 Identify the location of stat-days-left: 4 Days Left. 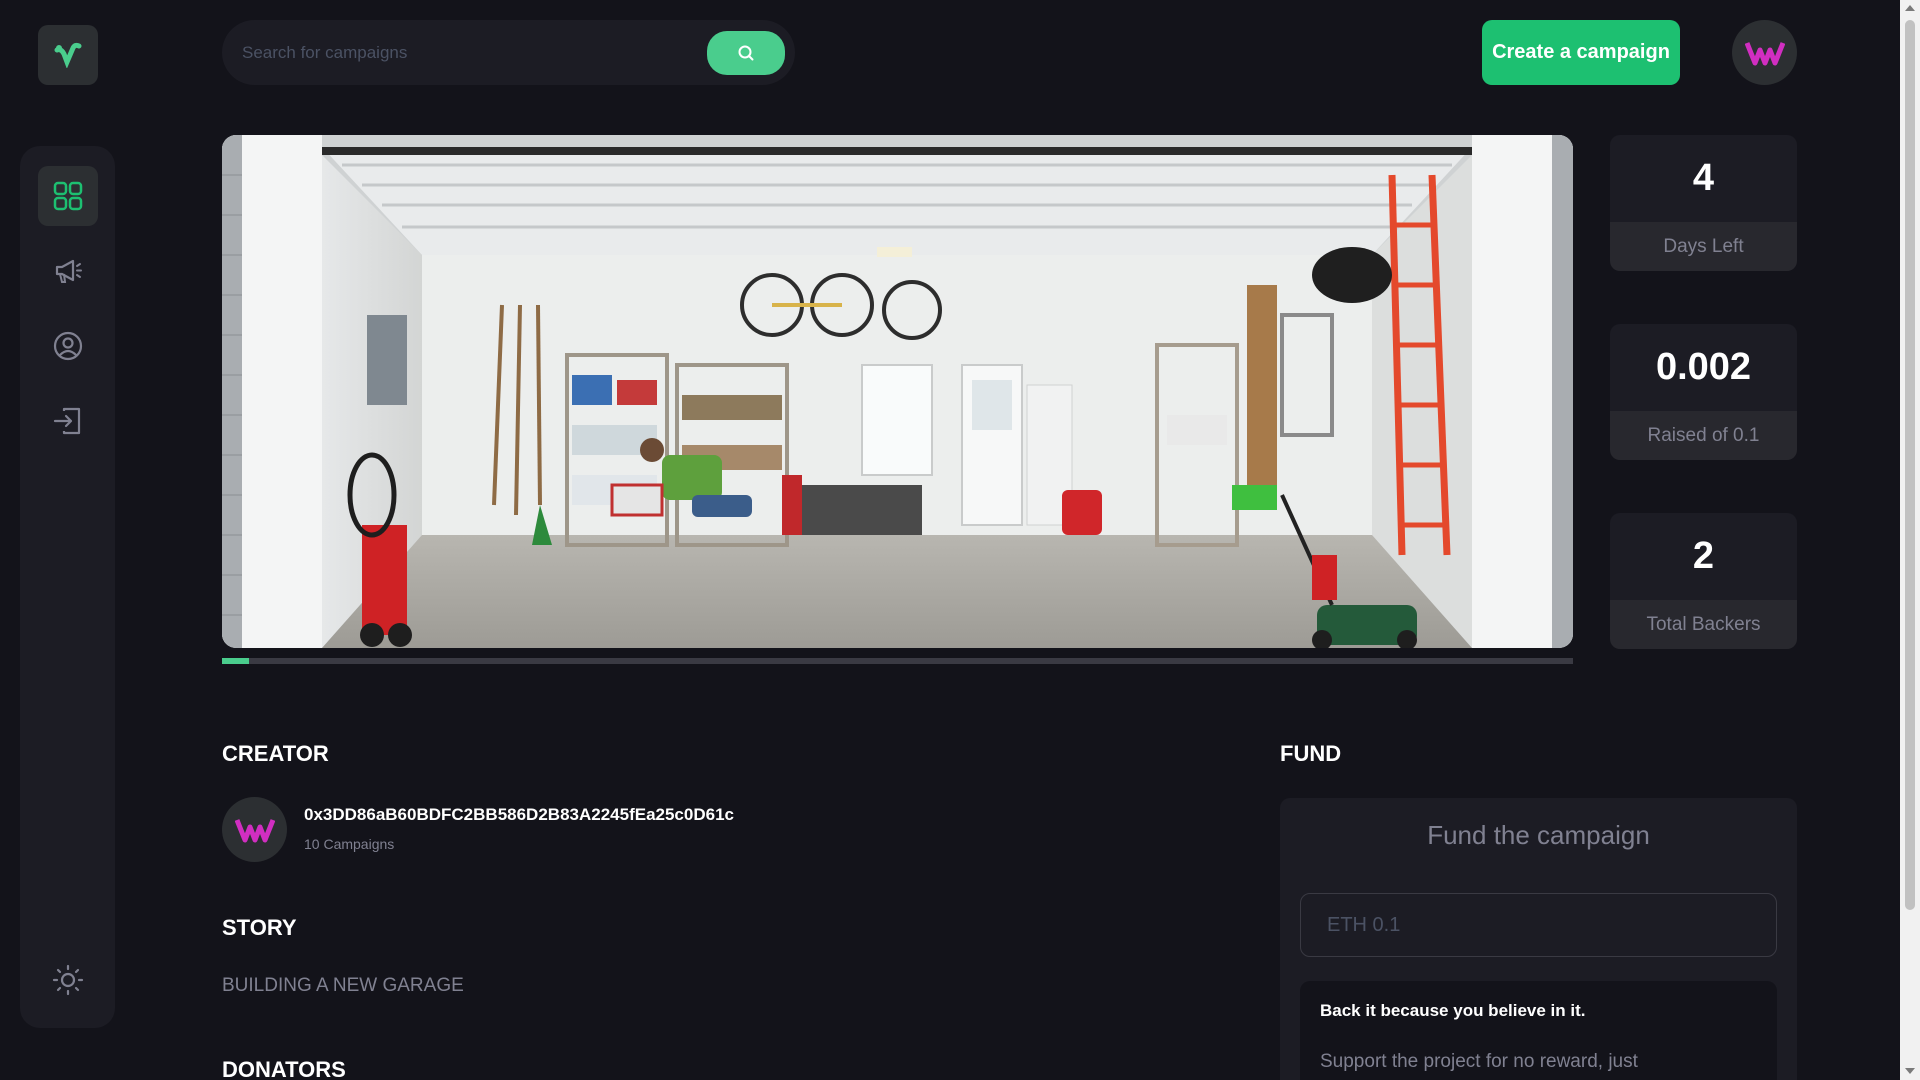
(1703, 203).